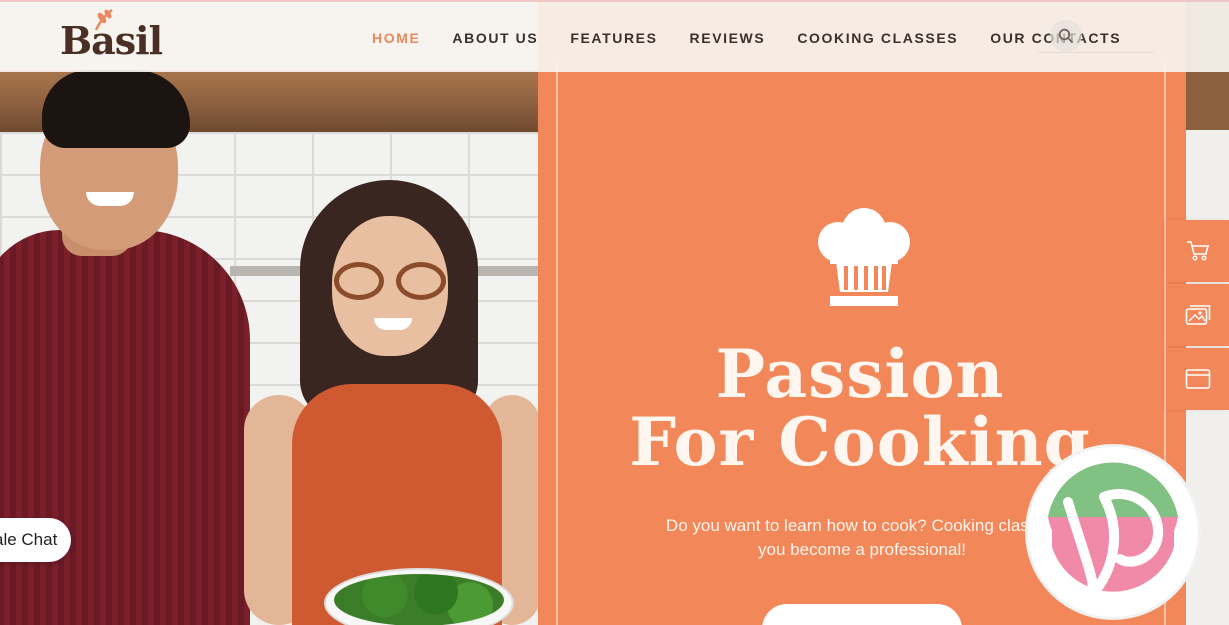  What do you see at coordinates (1096, 52) in the screenshot?
I see `header-divider` at bounding box center [1096, 52].